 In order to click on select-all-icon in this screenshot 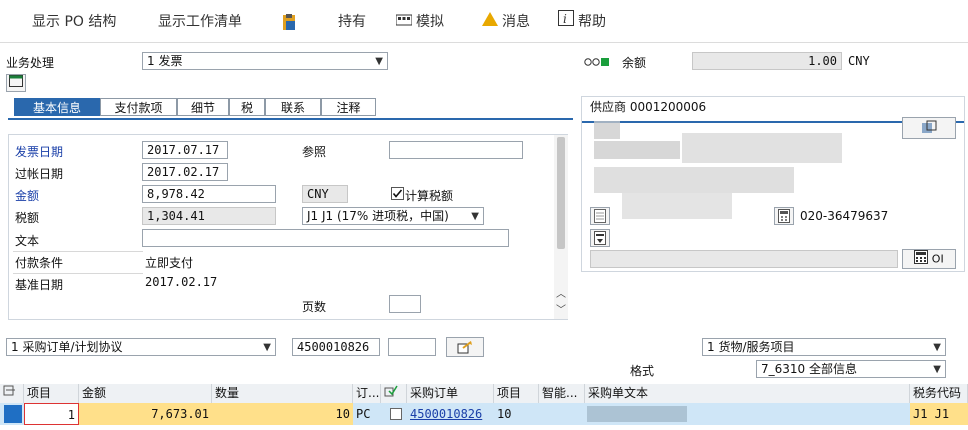, I will do `click(12, 393)`.